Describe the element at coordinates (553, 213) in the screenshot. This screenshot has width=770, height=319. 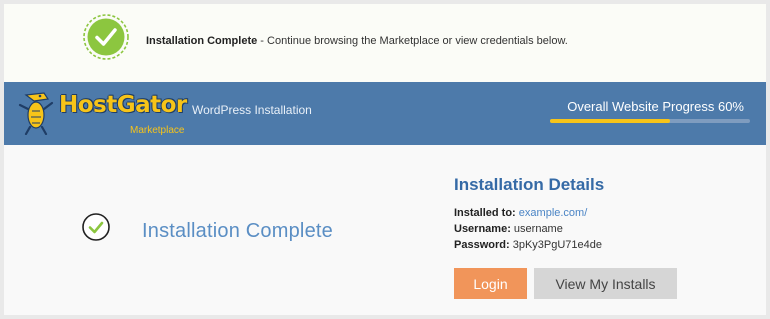
I see `installed-to-link: example.com/` at that location.